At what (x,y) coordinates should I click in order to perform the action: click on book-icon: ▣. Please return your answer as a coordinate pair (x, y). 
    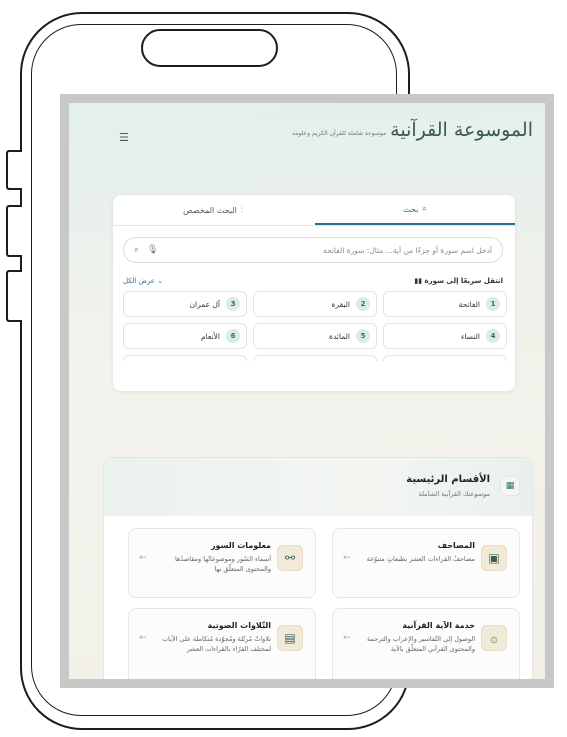
    Looking at the image, I should click on (494, 558).